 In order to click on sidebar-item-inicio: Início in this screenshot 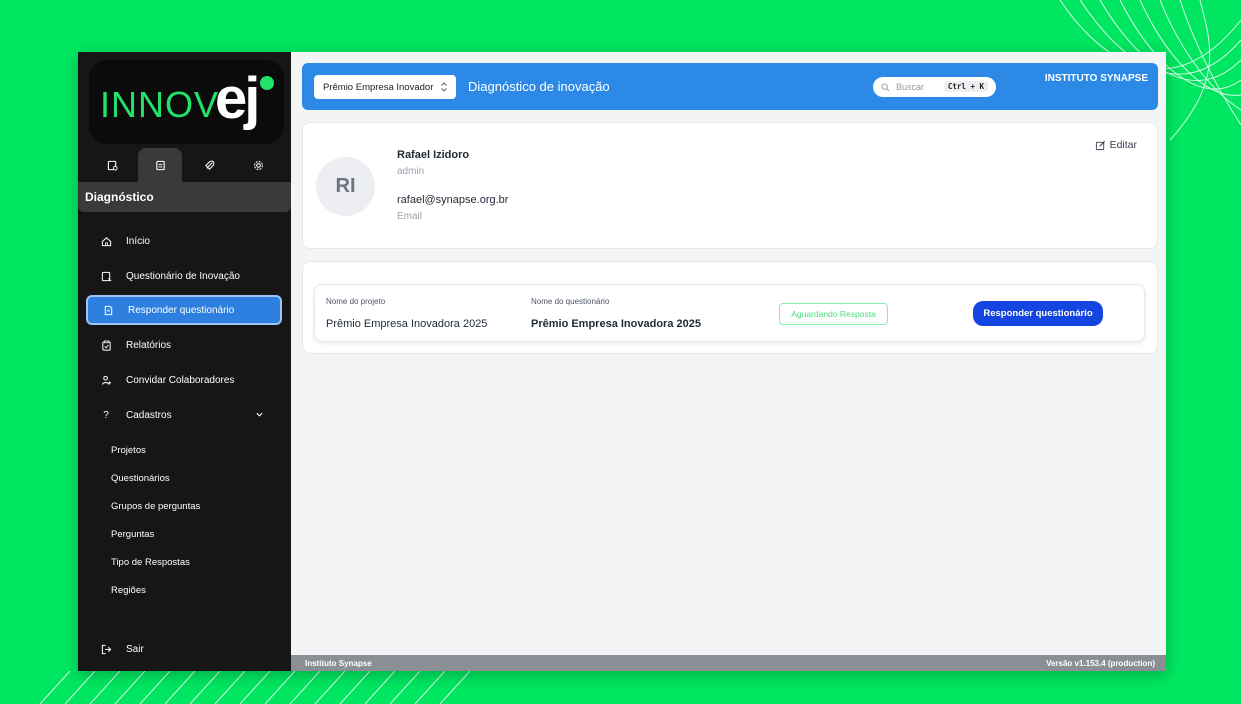, I will do `click(184, 241)`.